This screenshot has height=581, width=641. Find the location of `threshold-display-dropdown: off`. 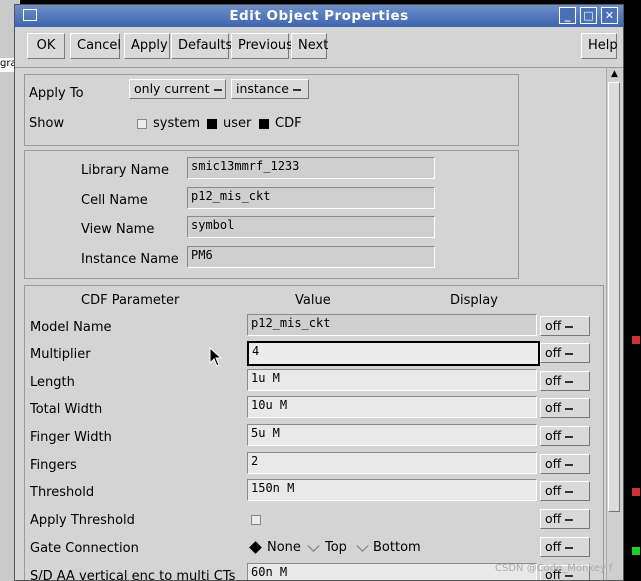

threshold-display-dropdown: off is located at coordinates (565, 491).